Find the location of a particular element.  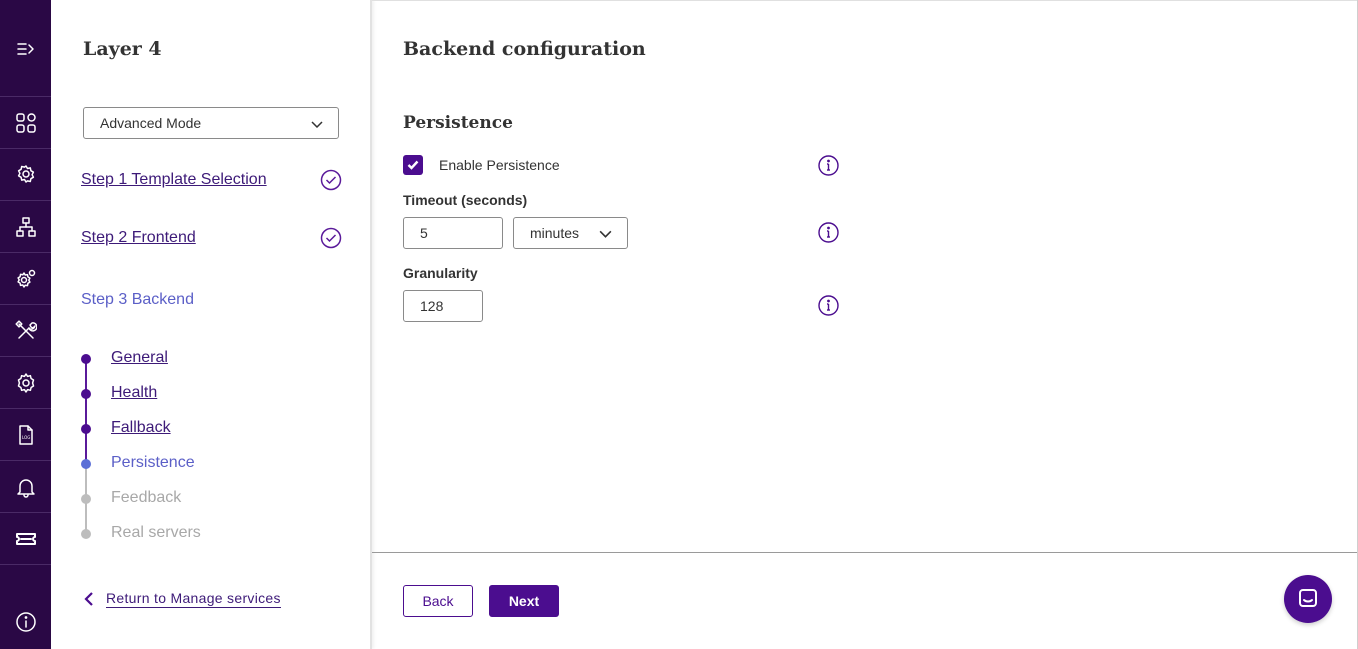

substep-general: General is located at coordinates (139, 358).